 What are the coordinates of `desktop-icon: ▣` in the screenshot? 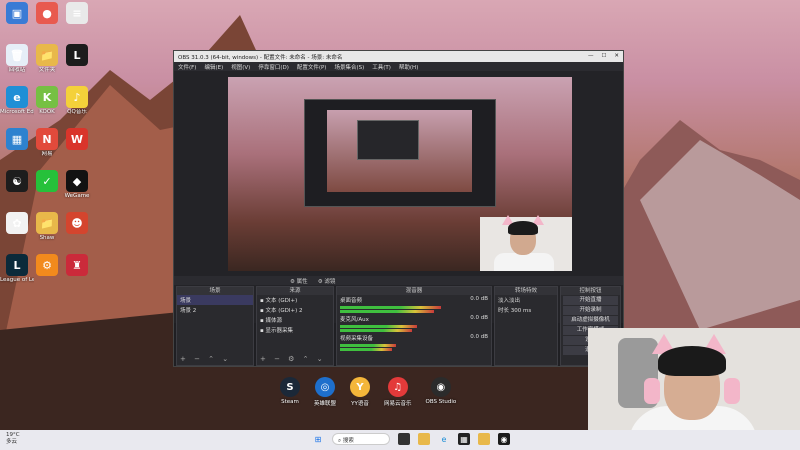 It's located at (17, 13).